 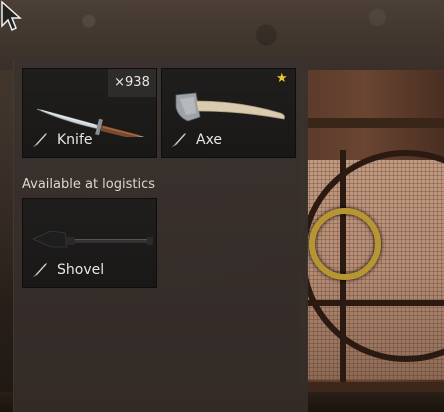 What do you see at coordinates (283, 79) in the screenshot?
I see `favorite-star-icon: ★` at bounding box center [283, 79].